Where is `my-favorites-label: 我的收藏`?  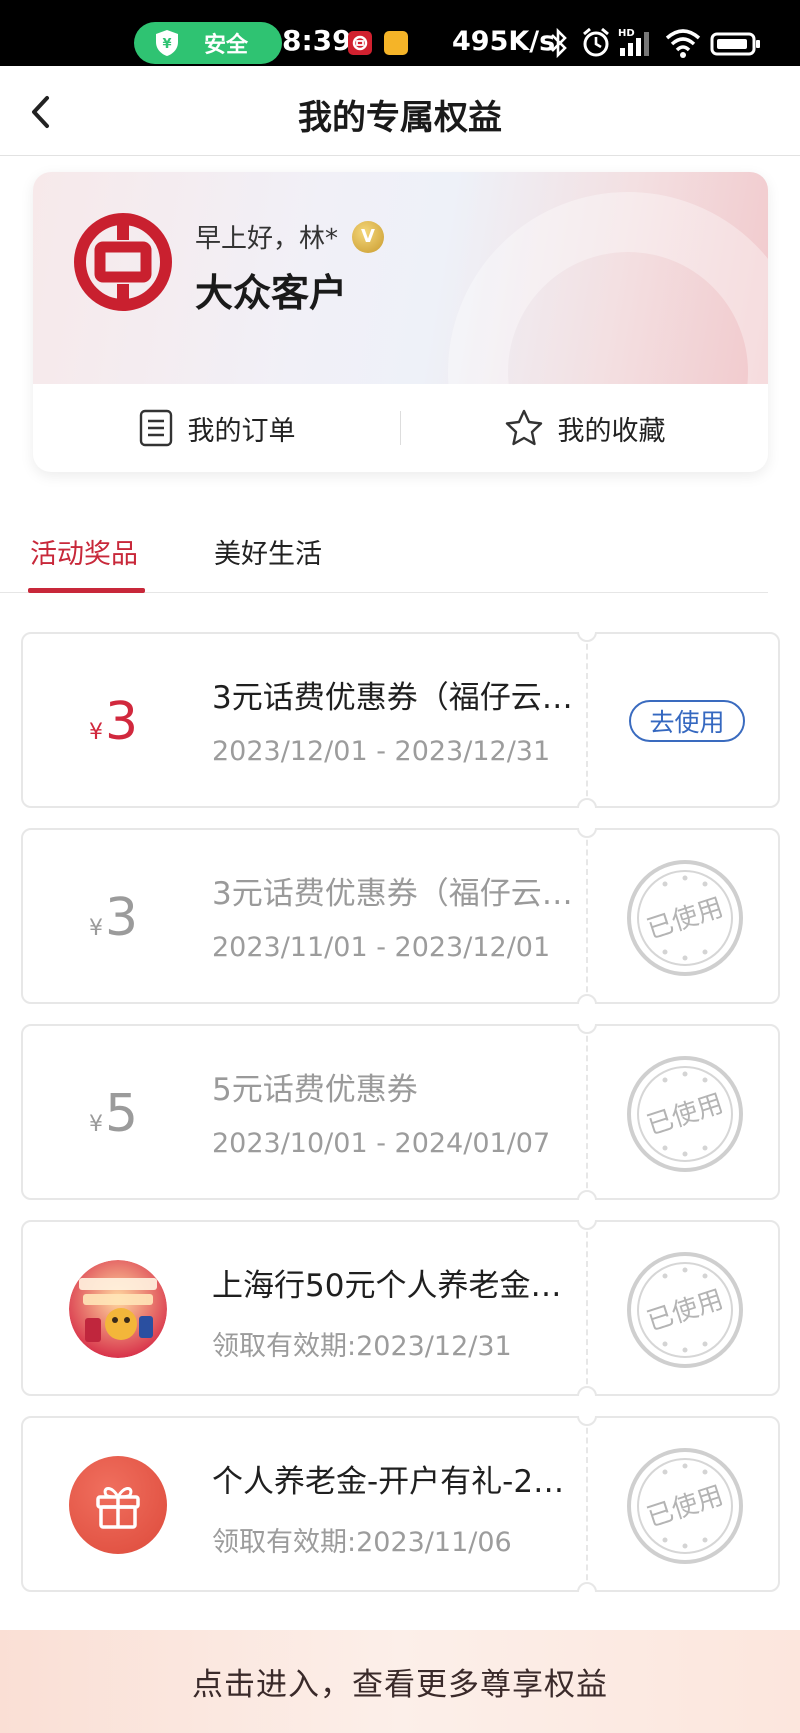
my-favorites-label: 我的收藏 is located at coordinates (611, 431).